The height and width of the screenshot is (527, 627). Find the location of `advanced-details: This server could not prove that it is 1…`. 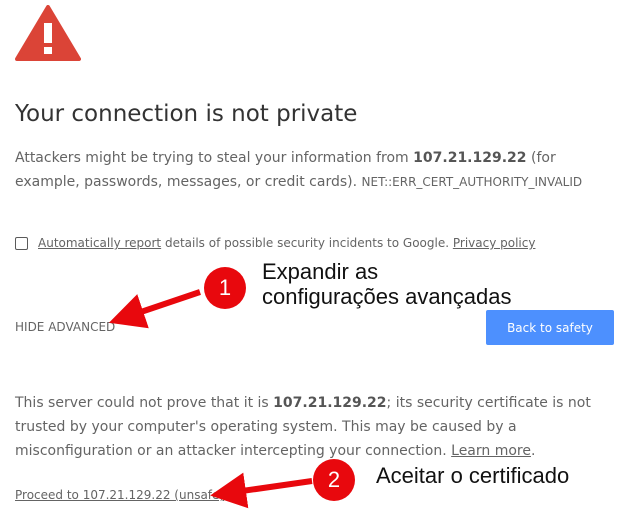

advanced-details: This server could not prove that it is 1… is located at coordinates (315, 427).